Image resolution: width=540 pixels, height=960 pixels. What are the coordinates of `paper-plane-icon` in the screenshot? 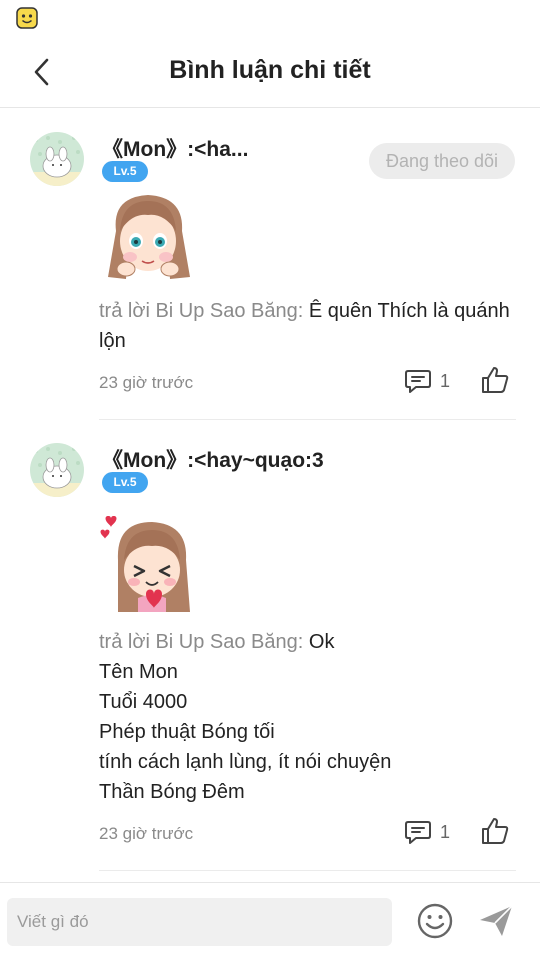 It's located at (496, 921).